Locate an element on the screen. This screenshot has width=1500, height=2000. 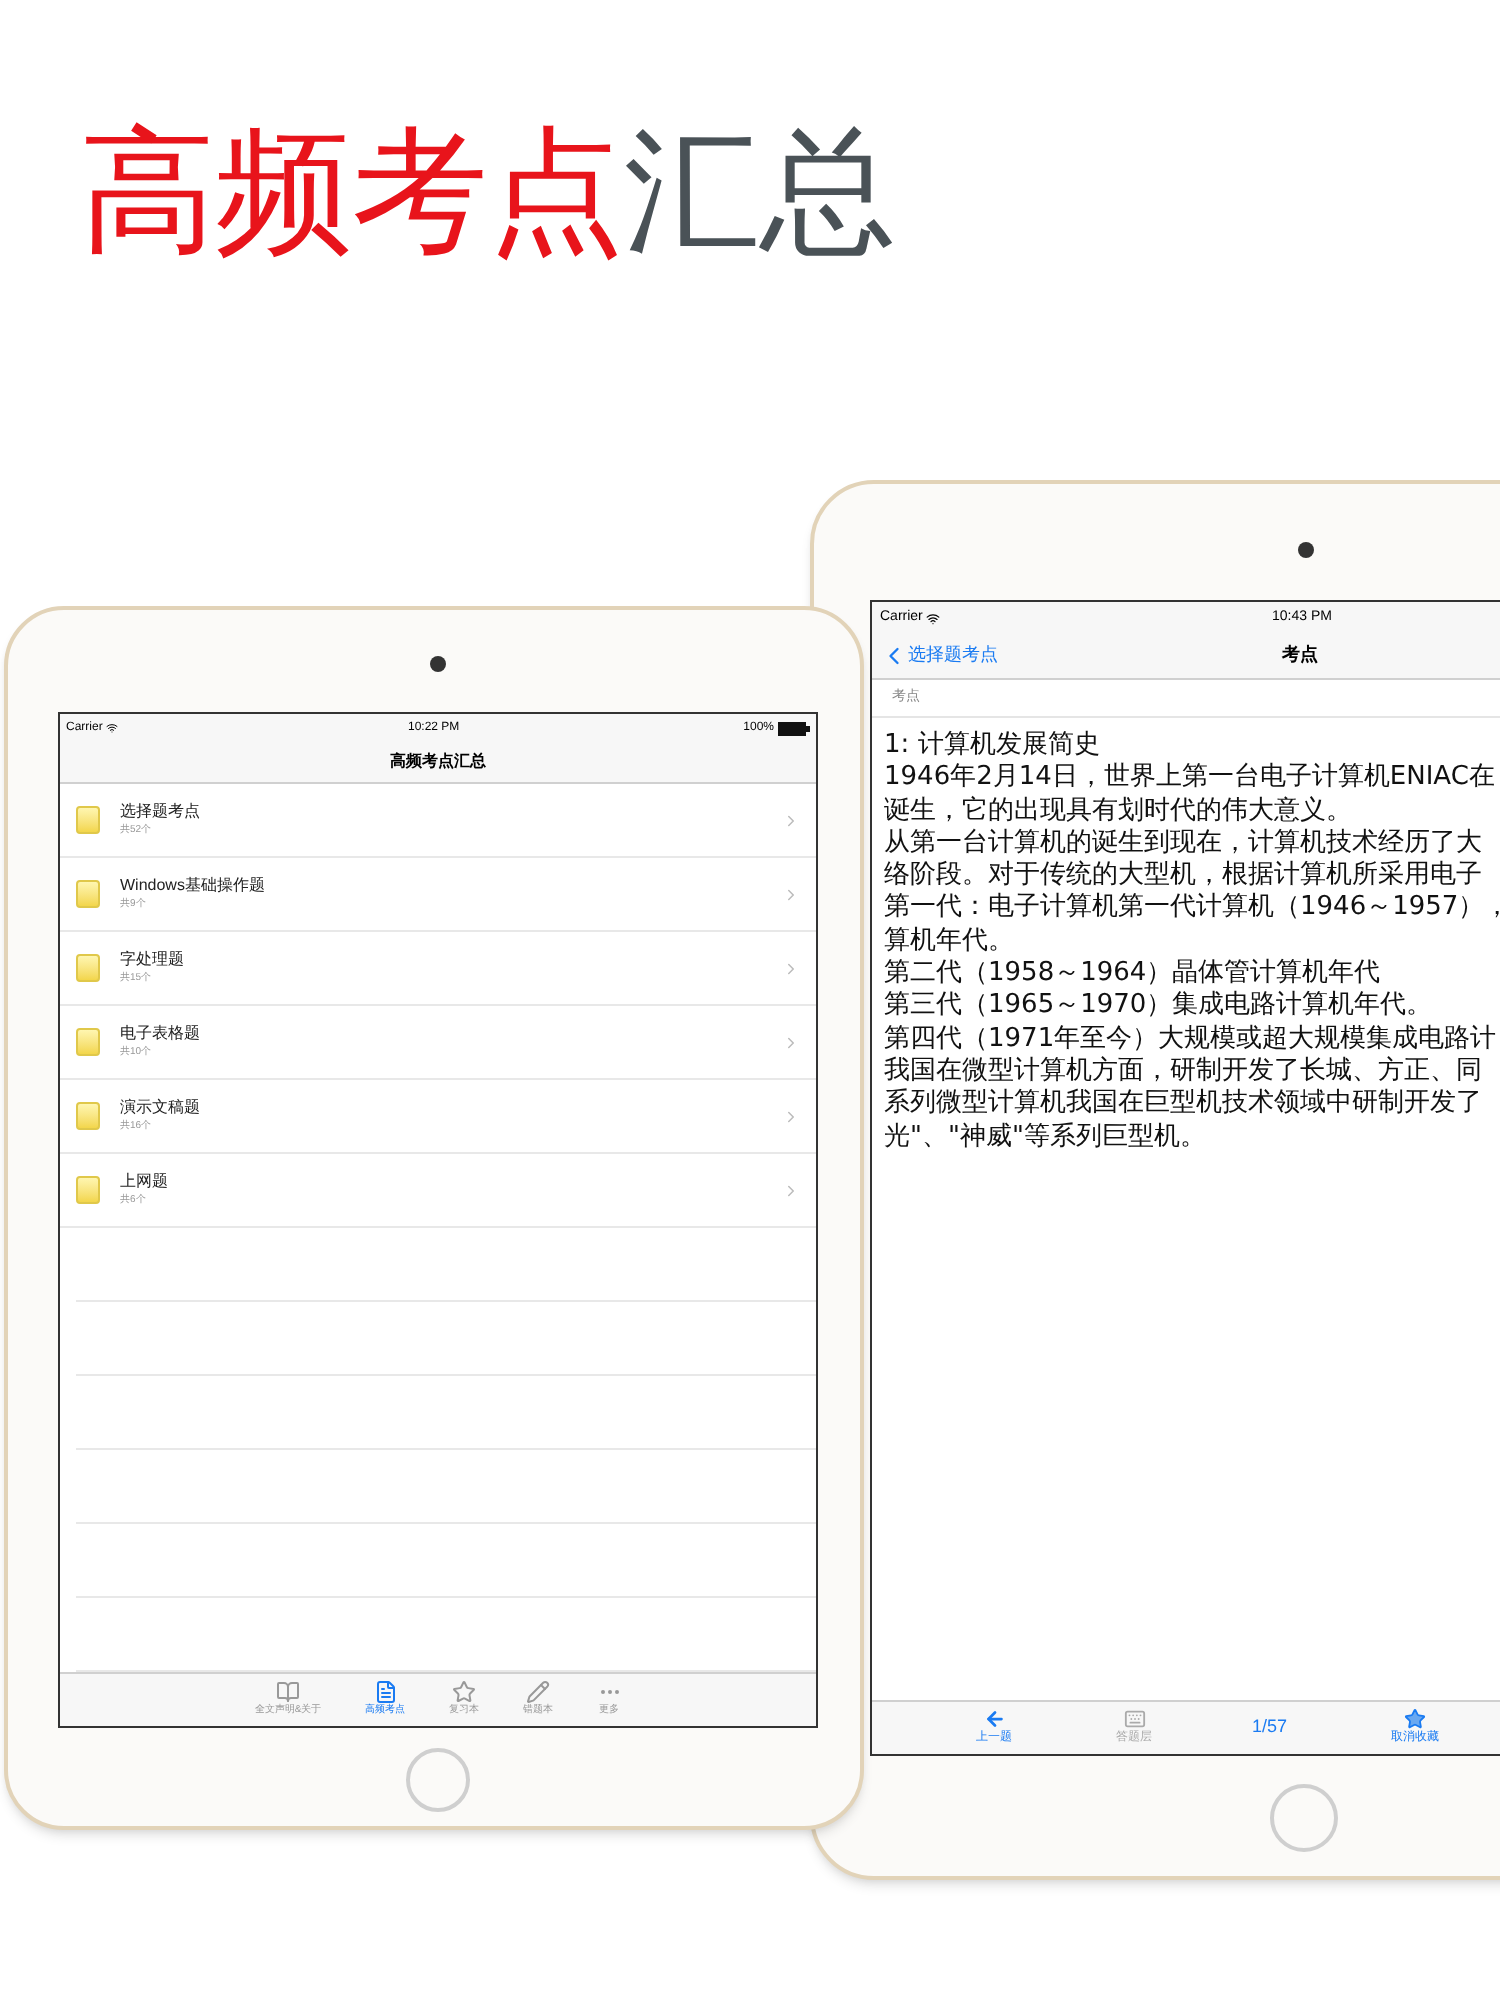
battery-icon is located at coordinates (794, 728).